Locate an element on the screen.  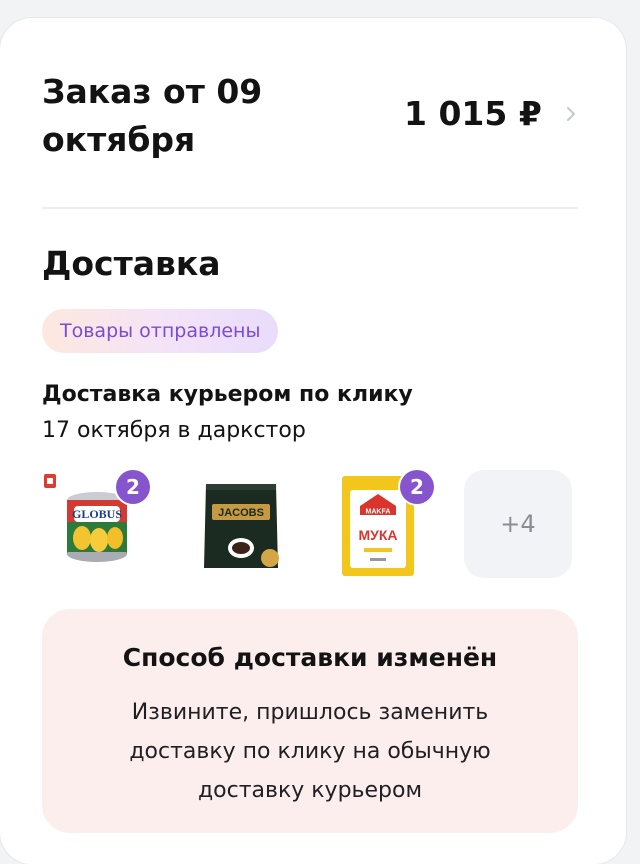
svg-text: МУКА is located at coordinates (377, 535).